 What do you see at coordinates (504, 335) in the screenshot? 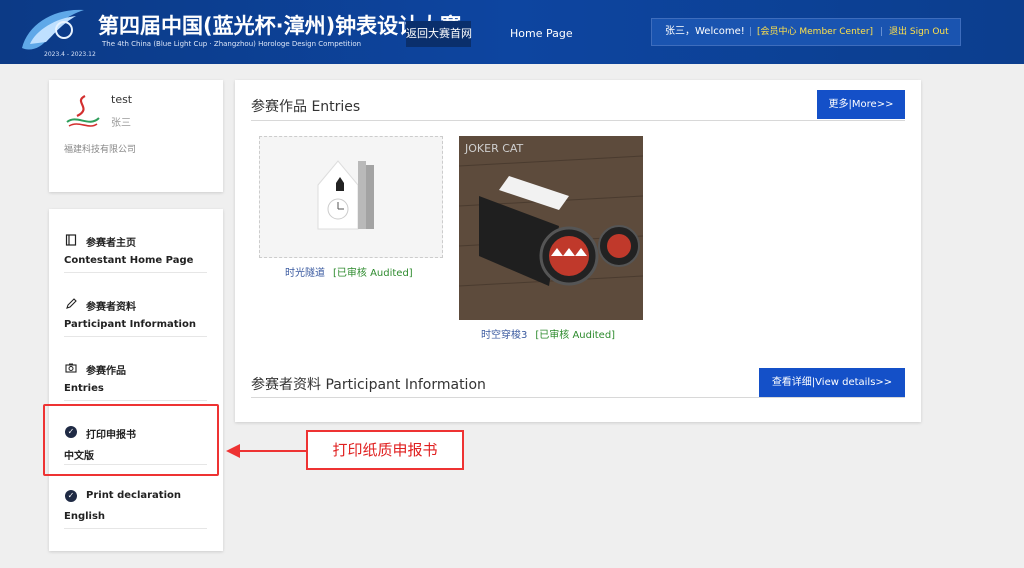
I see `entry-name-link: 时空穿梭3` at bounding box center [504, 335].